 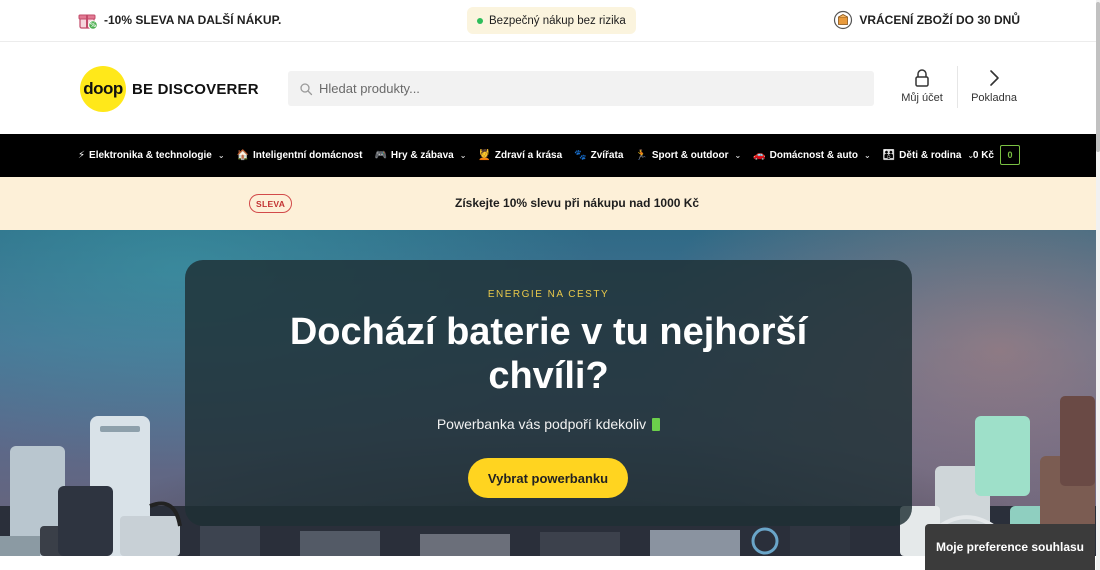 I want to click on hero-eyebrow: ENERGIE NA CESTY, so click(x=548, y=294).